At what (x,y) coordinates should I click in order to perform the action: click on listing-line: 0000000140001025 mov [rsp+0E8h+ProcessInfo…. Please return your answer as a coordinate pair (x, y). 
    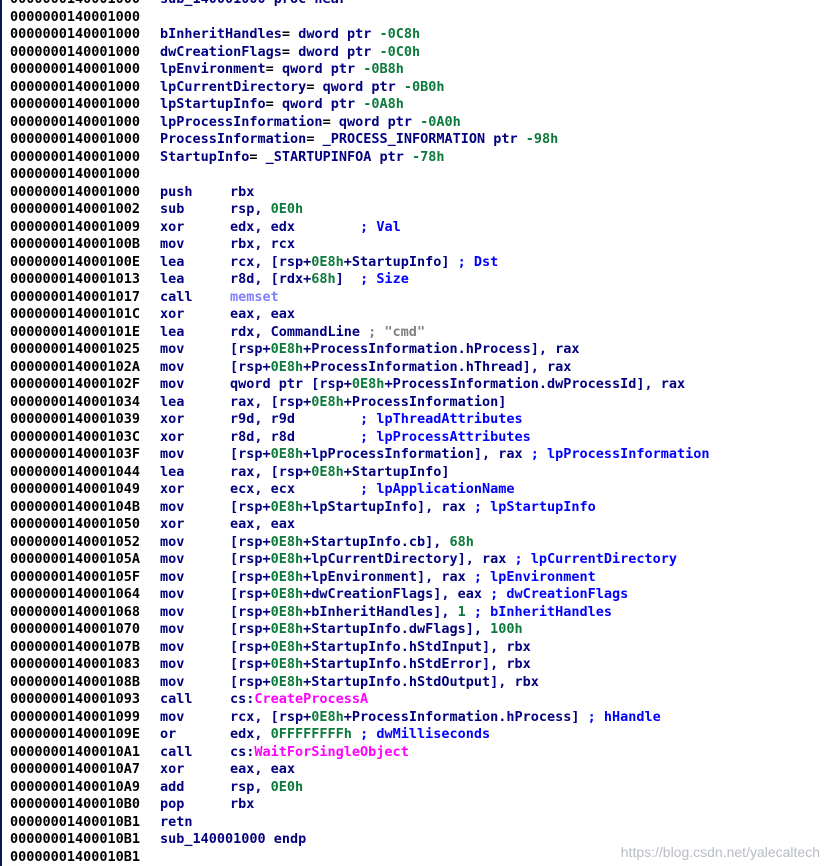
    Looking at the image, I should click on (416, 350).